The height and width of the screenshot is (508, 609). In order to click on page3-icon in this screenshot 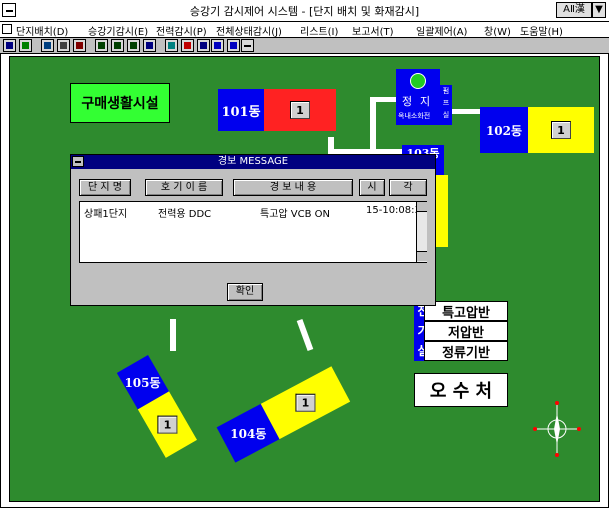, I will do `click(133, 45)`.